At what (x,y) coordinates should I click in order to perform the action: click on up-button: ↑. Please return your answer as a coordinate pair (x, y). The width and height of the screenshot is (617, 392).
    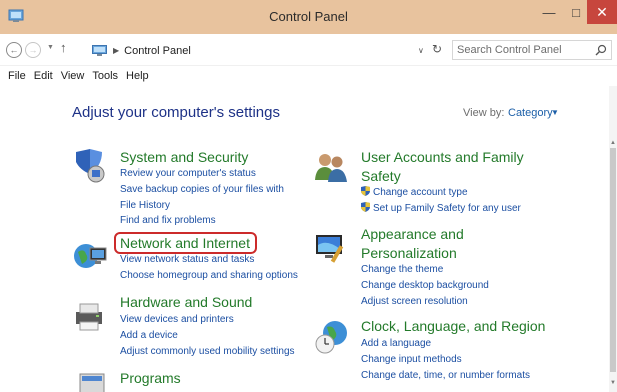
    Looking at the image, I should click on (63, 47).